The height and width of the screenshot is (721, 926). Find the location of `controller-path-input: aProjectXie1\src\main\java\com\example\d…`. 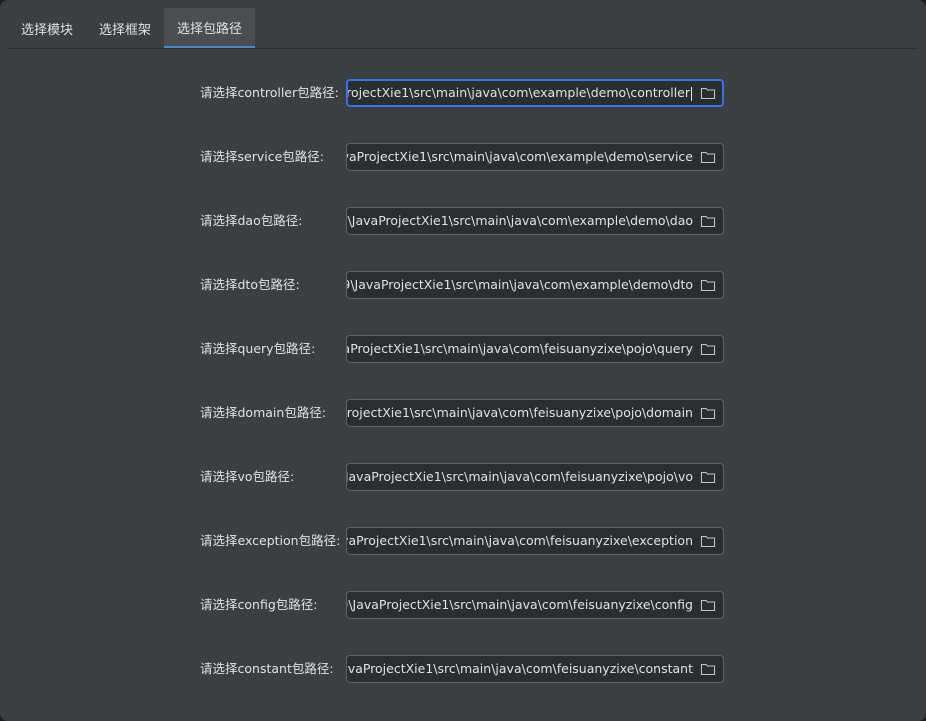

controller-path-input: aProjectXie1\src\main\java\com\example\d… is located at coordinates (535, 93).